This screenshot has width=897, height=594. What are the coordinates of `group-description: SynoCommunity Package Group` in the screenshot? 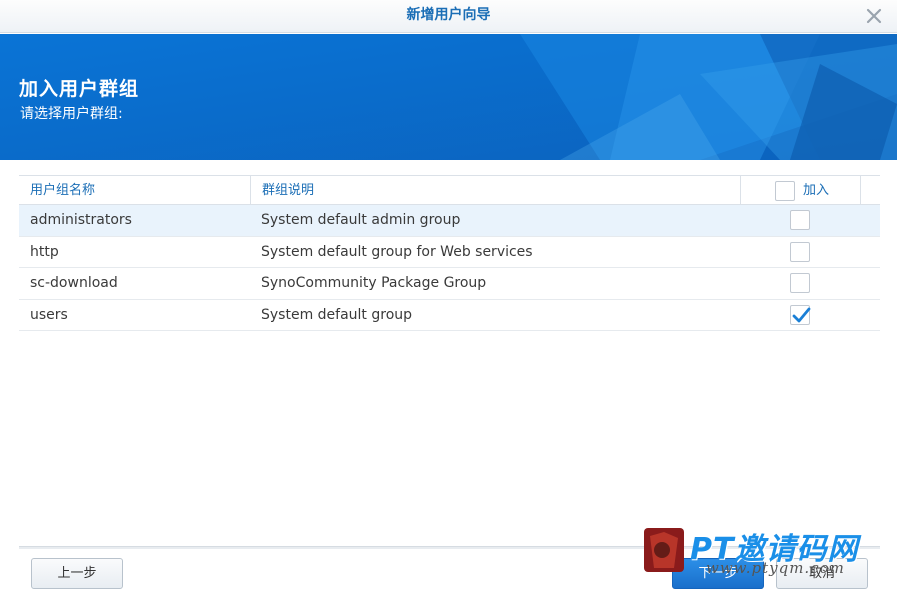 It's located at (374, 283).